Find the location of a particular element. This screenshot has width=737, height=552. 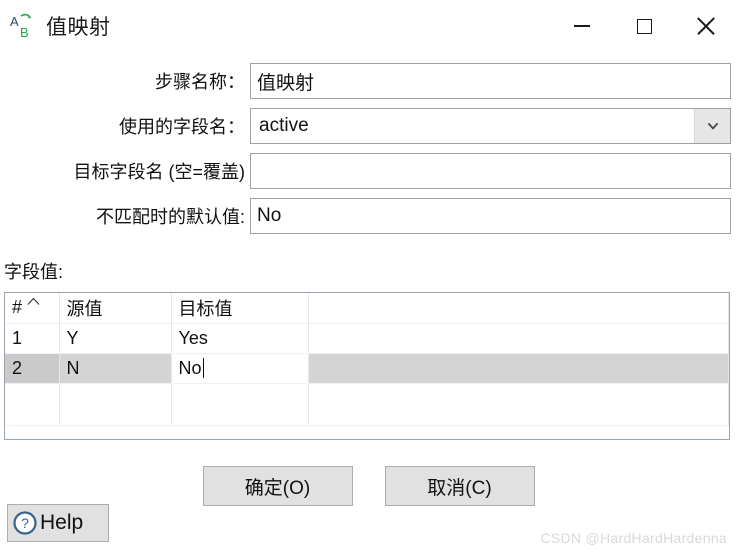

source-value-cell is located at coordinates (115, 404).